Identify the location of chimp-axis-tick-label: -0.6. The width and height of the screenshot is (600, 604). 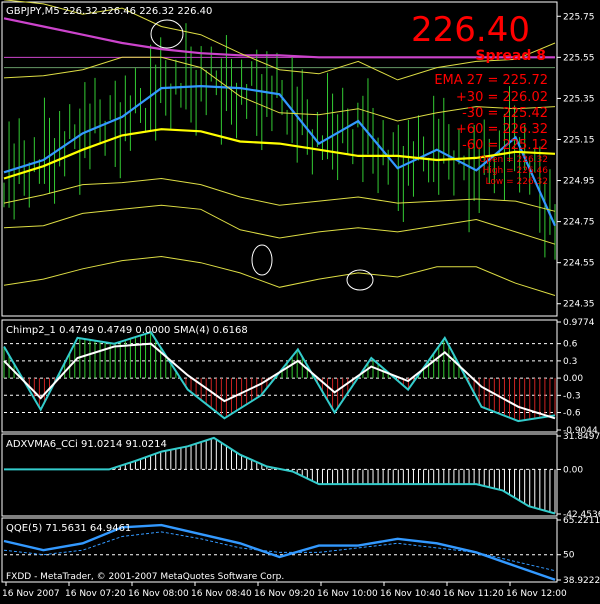
(572, 414).